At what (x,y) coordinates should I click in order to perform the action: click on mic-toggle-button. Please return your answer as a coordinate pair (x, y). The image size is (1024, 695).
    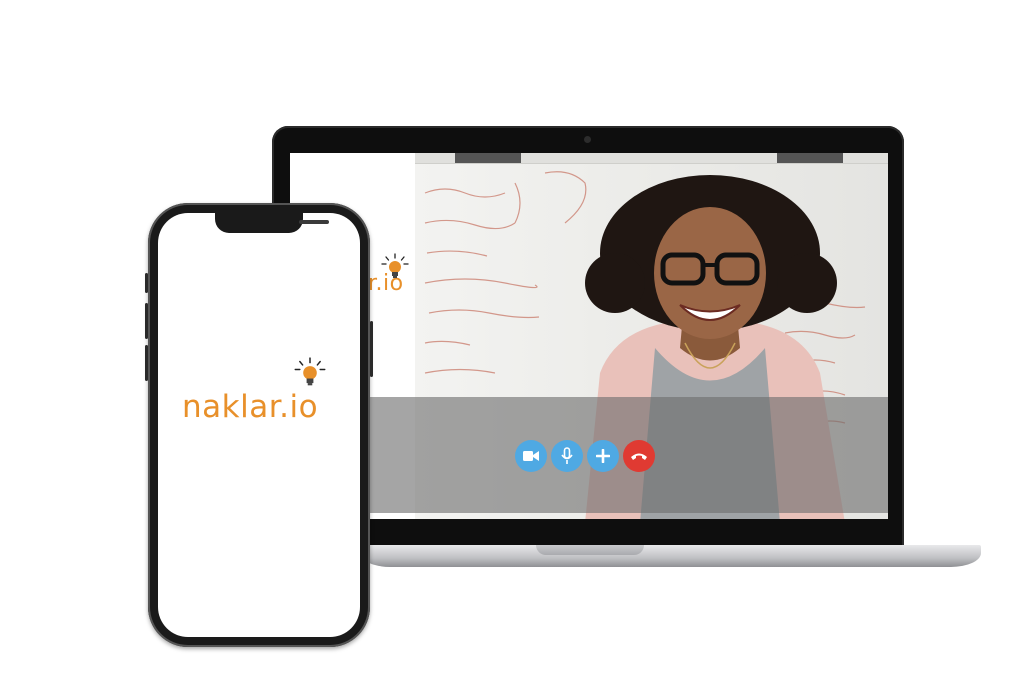
    Looking at the image, I should click on (567, 456).